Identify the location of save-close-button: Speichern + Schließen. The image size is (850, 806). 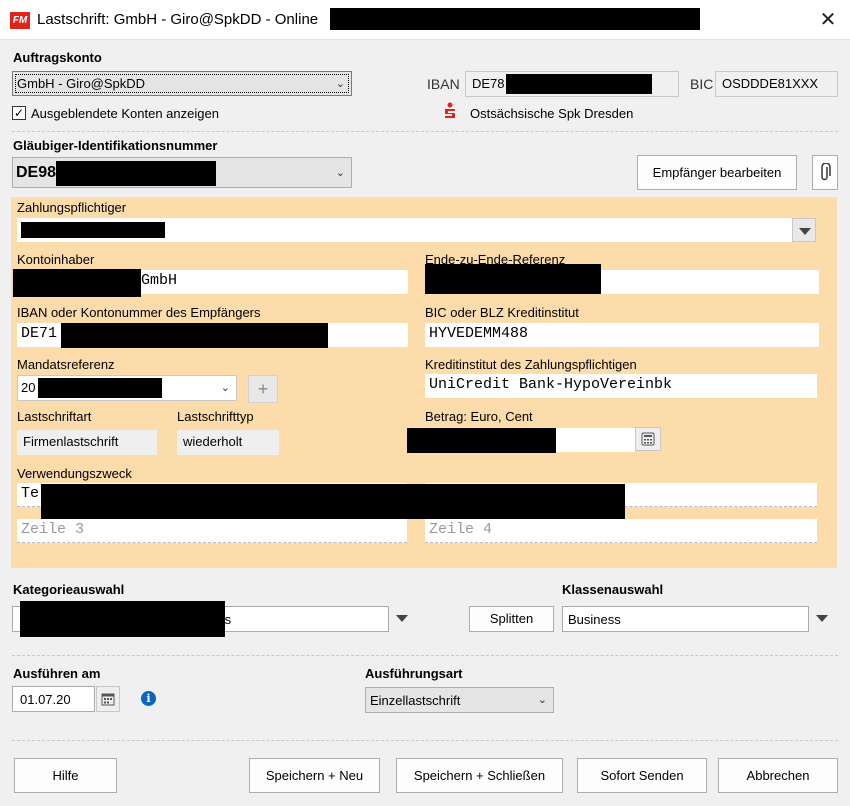
(479, 775).